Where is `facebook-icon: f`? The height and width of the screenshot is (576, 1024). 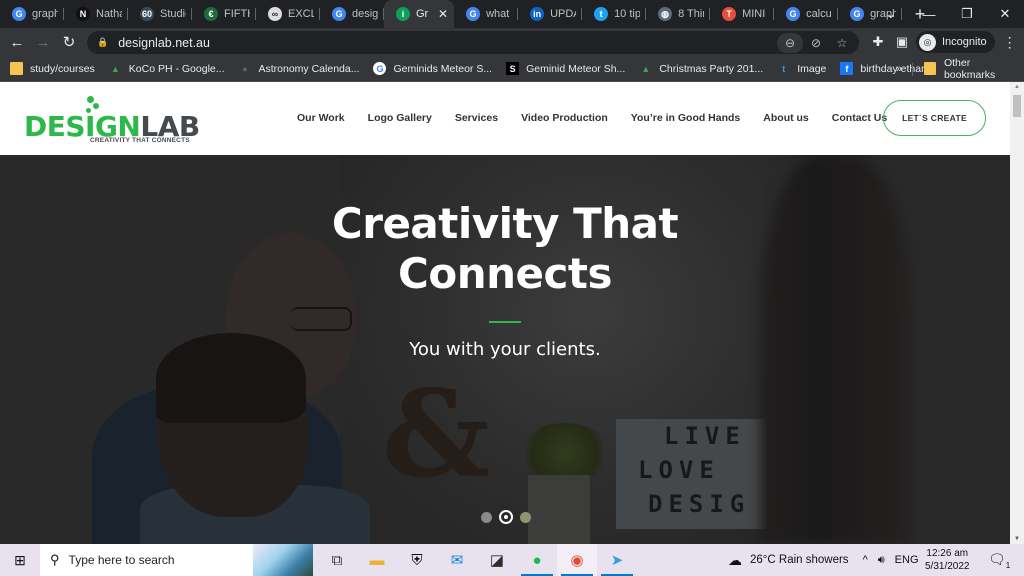
facebook-icon: f is located at coordinates (847, 68).